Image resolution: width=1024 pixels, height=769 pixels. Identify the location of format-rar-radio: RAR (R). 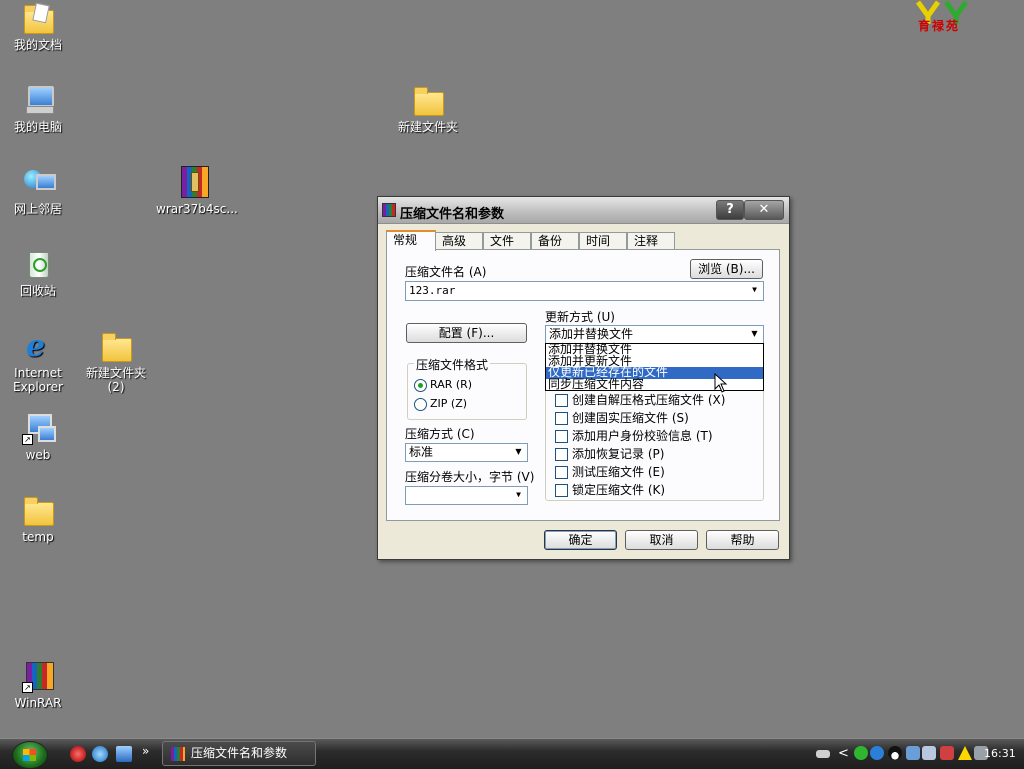
(443, 385).